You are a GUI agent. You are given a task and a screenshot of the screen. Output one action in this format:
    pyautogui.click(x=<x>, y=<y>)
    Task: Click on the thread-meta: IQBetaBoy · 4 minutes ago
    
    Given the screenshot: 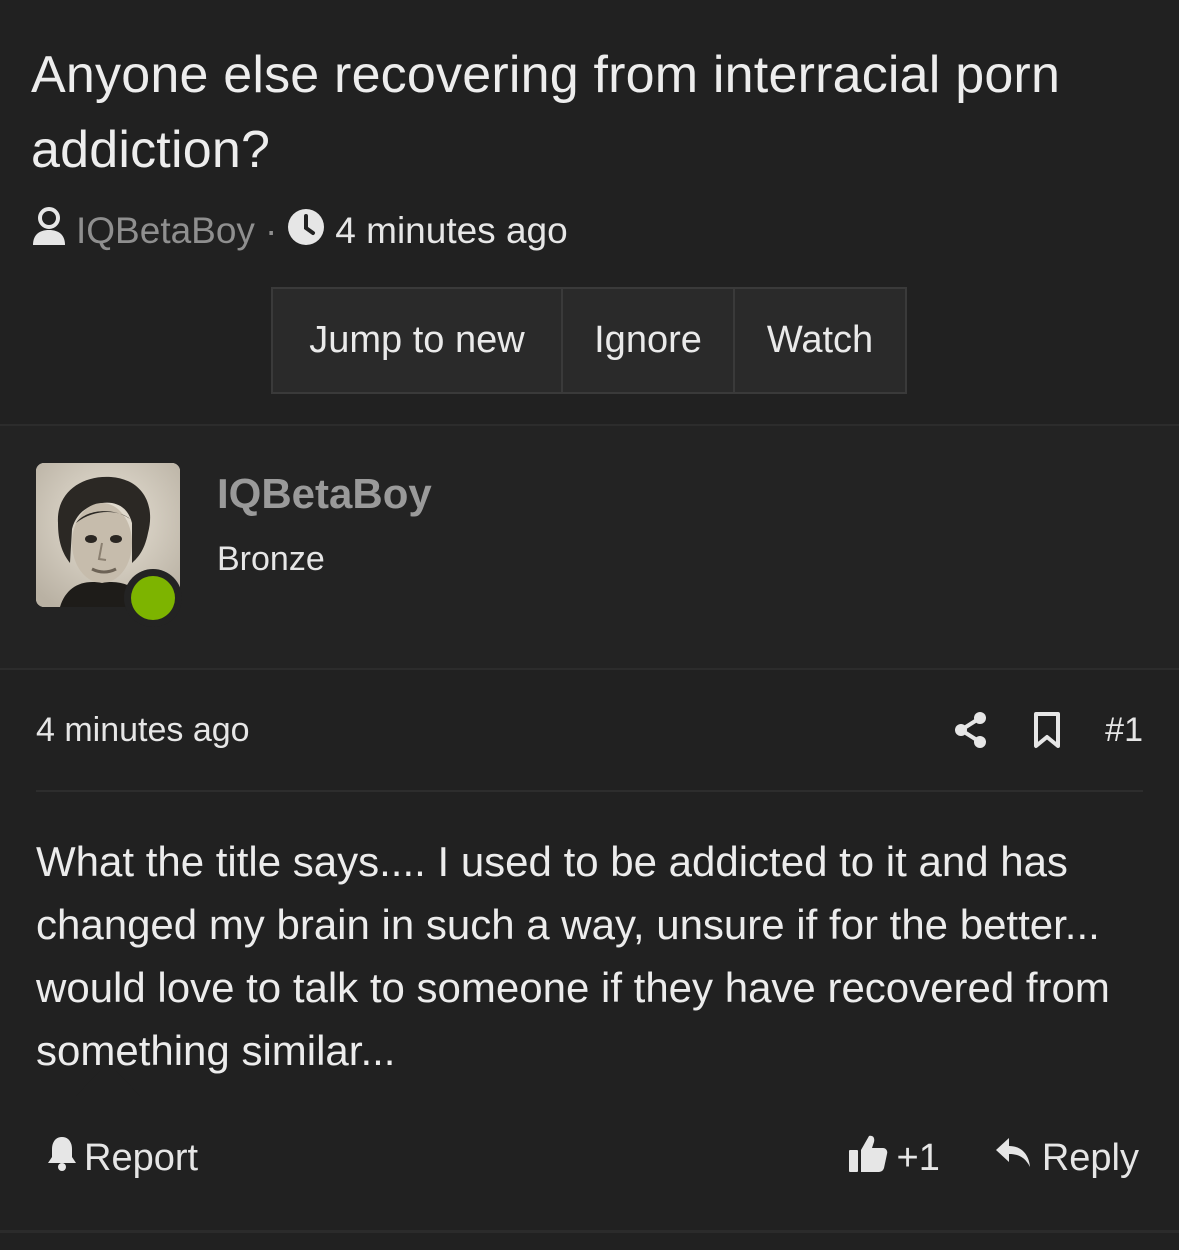 What is the action you would take?
    pyautogui.click(x=299, y=231)
    